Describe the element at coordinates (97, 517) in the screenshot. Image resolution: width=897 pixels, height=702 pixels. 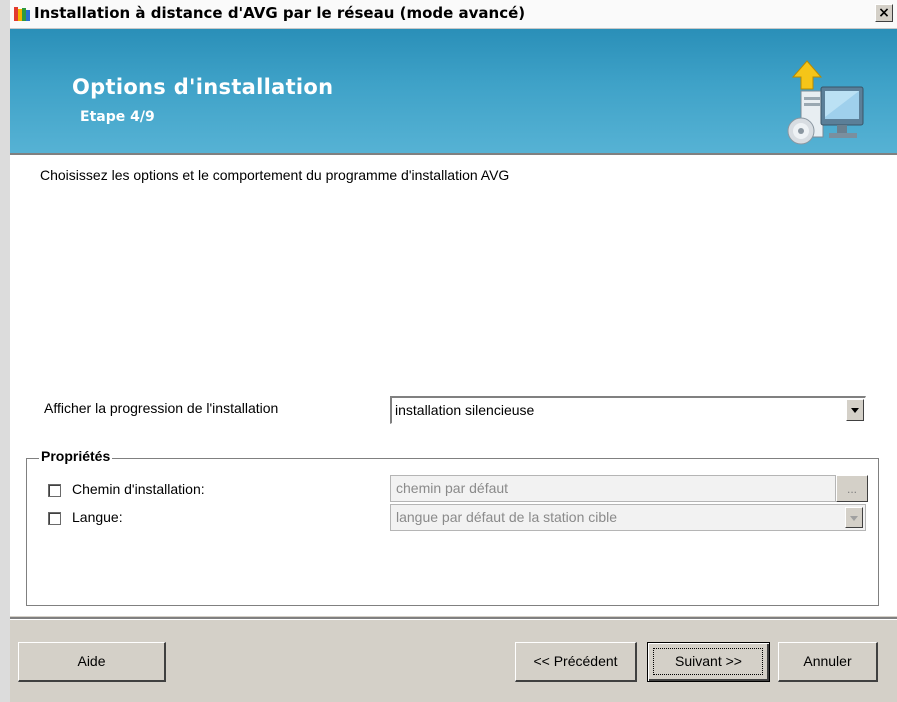
I see `language-label: Langue:` at that location.